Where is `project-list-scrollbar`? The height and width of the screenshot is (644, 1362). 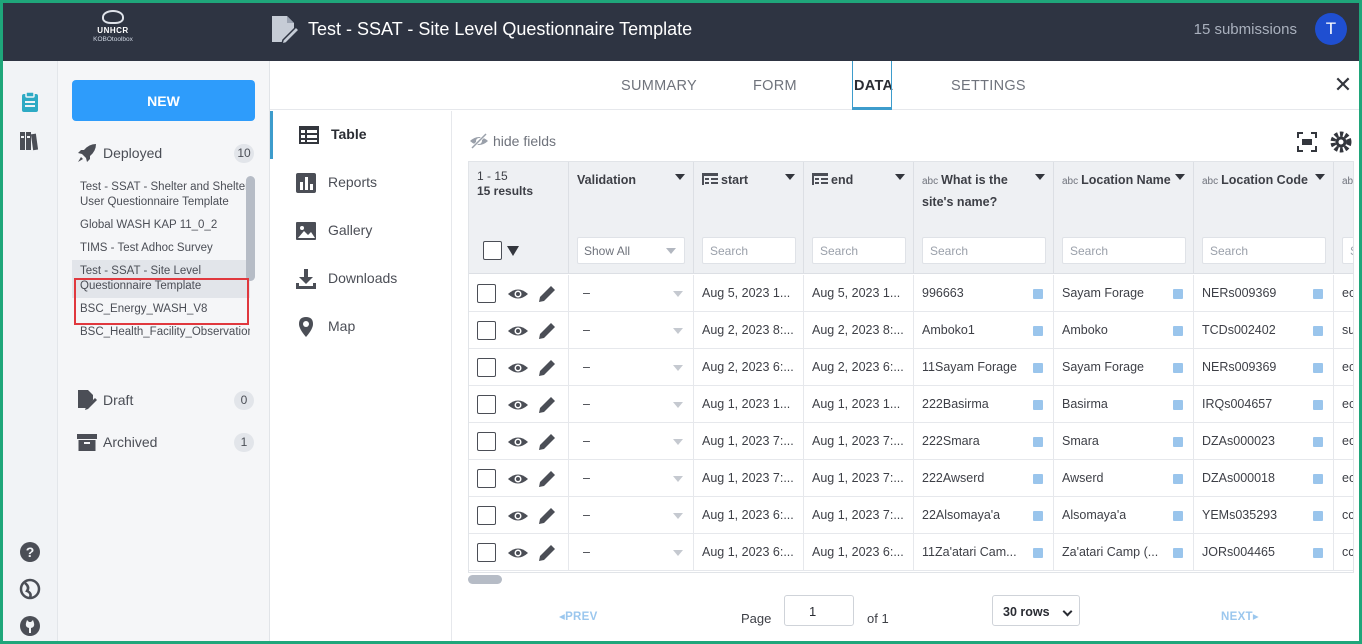 project-list-scrollbar is located at coordinates (250, 228).